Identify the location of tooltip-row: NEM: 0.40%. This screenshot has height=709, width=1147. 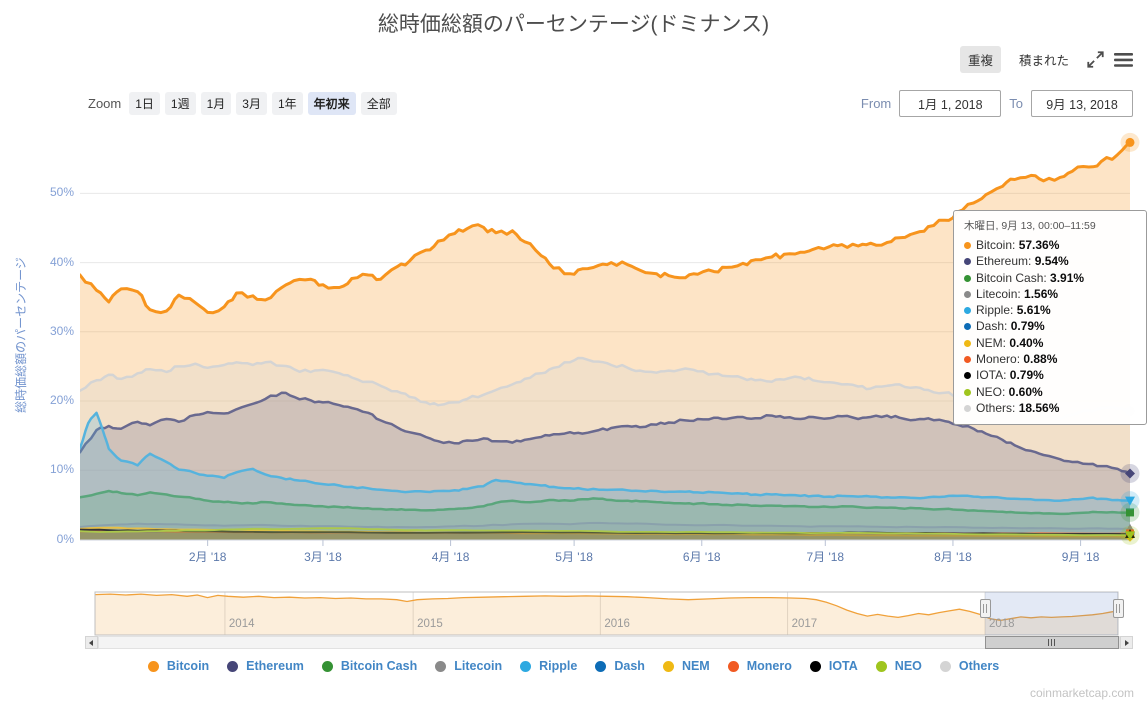
(1050, 343).